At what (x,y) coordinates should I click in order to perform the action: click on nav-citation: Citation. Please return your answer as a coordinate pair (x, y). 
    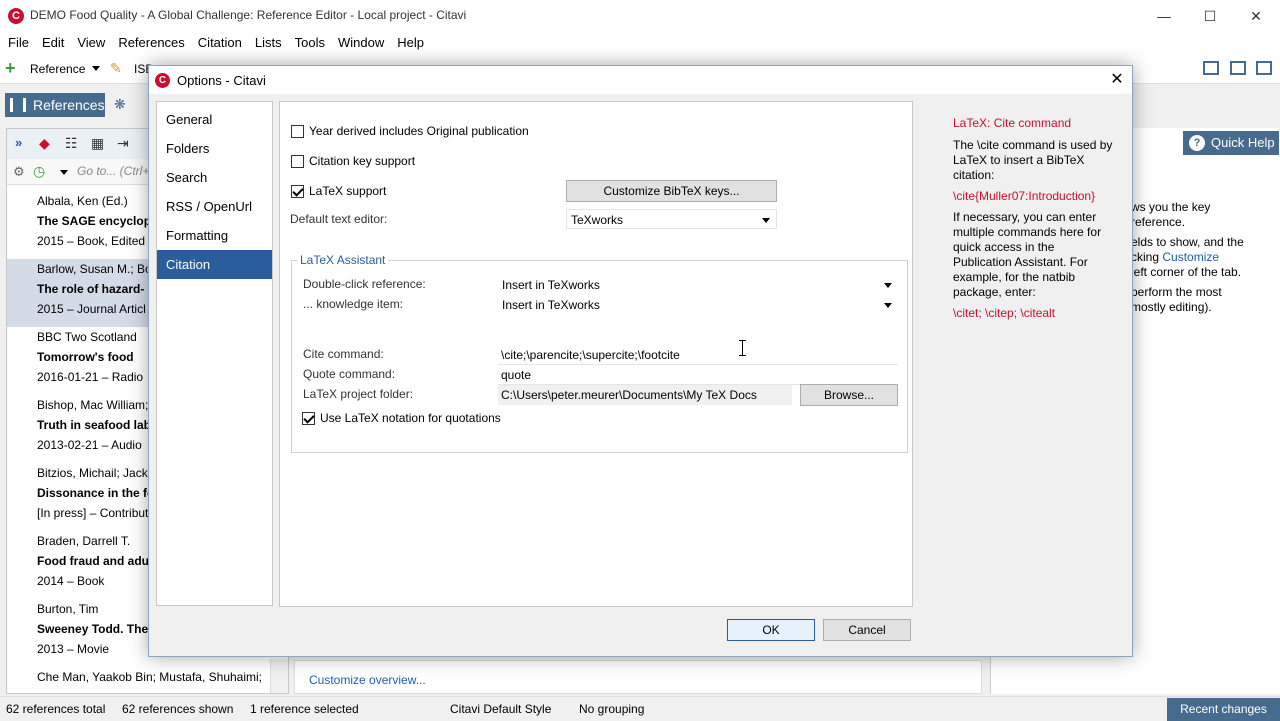
    Looking at the image, I should click on (214, 264).